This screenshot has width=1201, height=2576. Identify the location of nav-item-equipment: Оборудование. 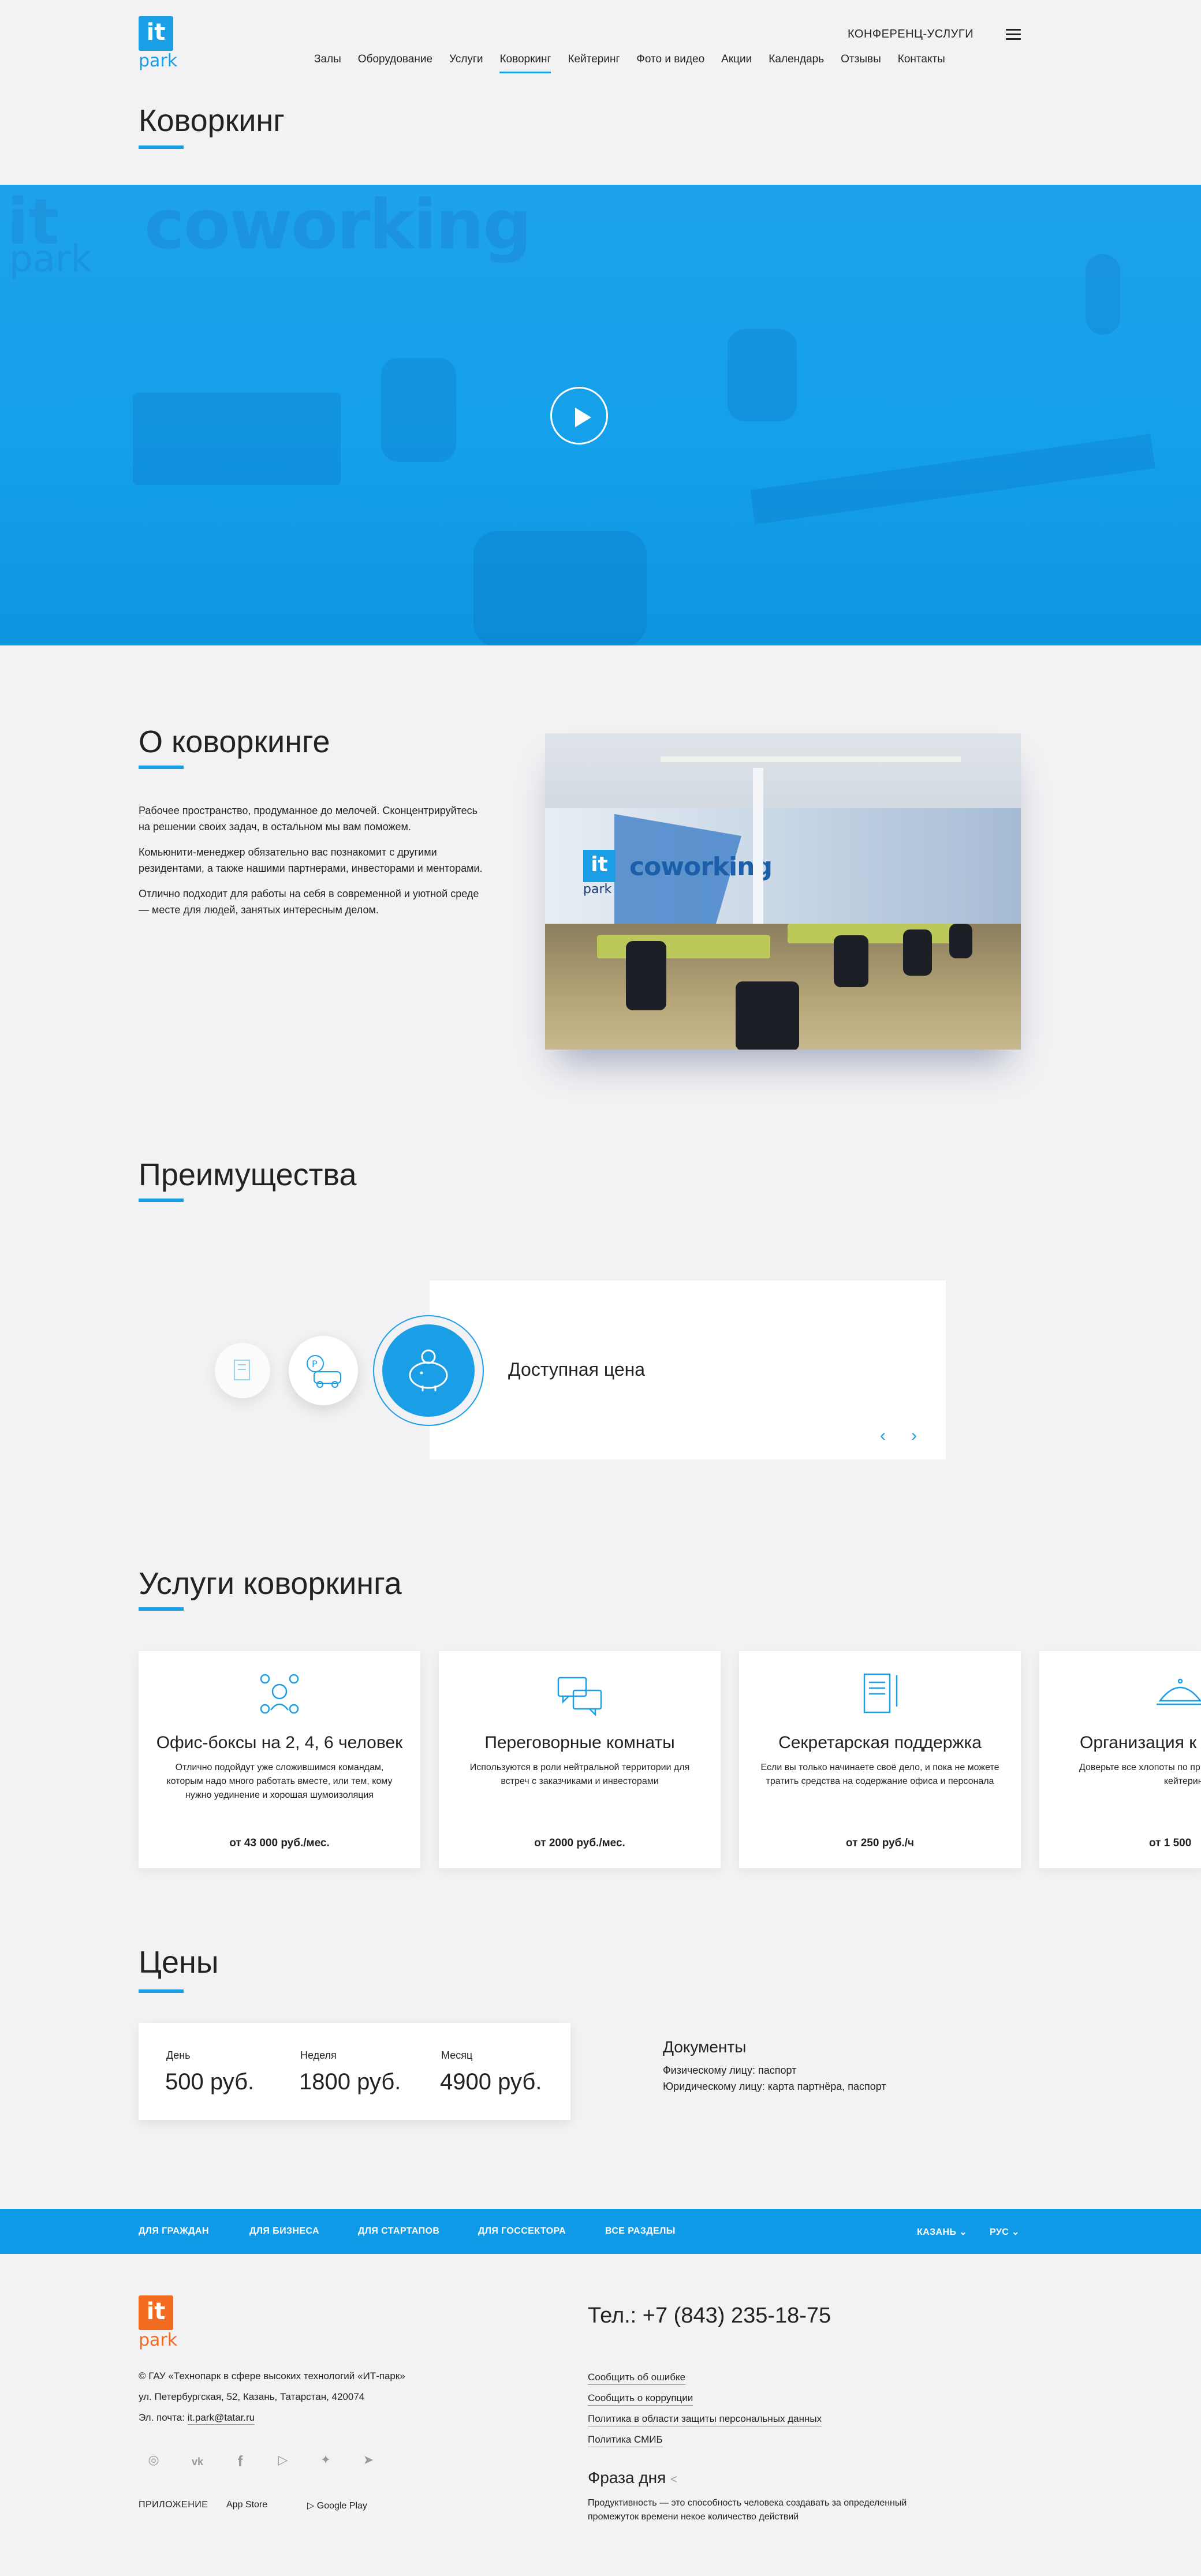
(395, 63).